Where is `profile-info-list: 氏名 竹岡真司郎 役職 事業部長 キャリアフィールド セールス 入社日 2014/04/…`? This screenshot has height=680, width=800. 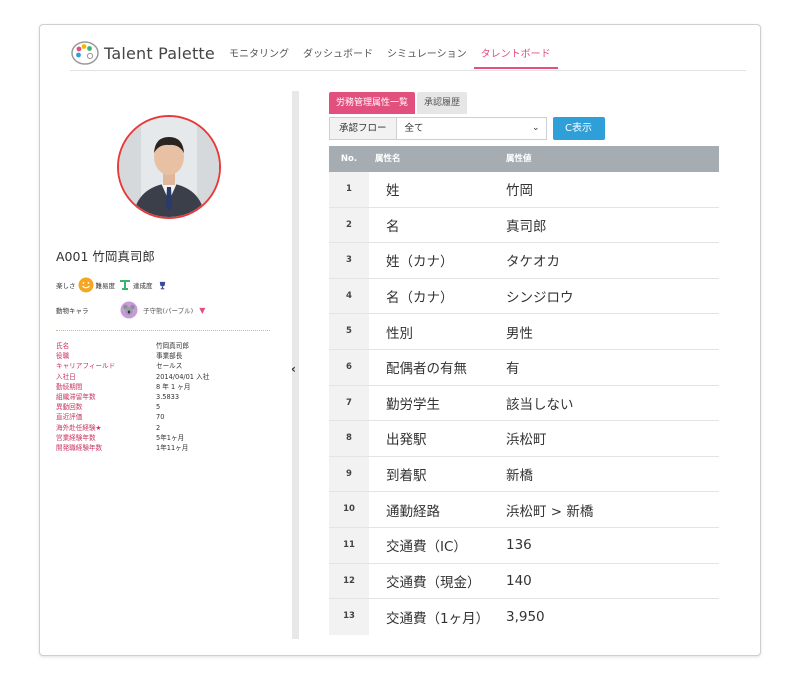
profile-info-list: 氏名 竹岡真司郎 役職 事業部長 キャリアフィールド セールス 入社日 2014/04/… is located at coordinates (166, 397).